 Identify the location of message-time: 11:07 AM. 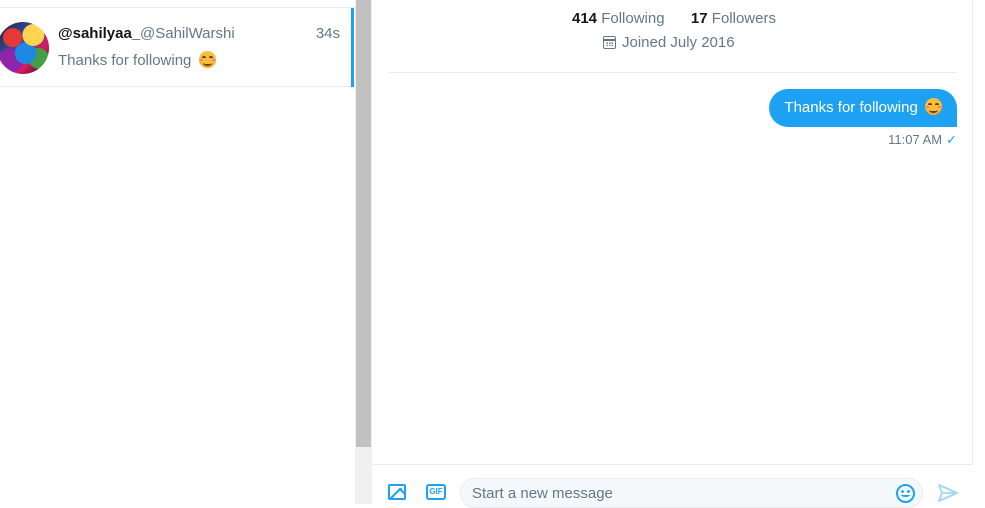
(915, 139).